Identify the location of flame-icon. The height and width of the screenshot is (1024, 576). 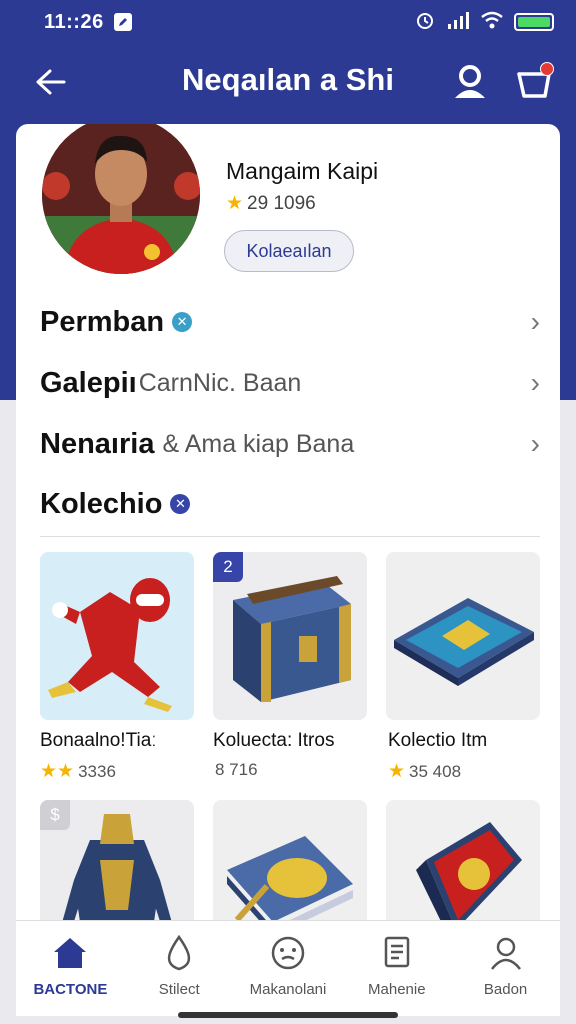
(179, 953).